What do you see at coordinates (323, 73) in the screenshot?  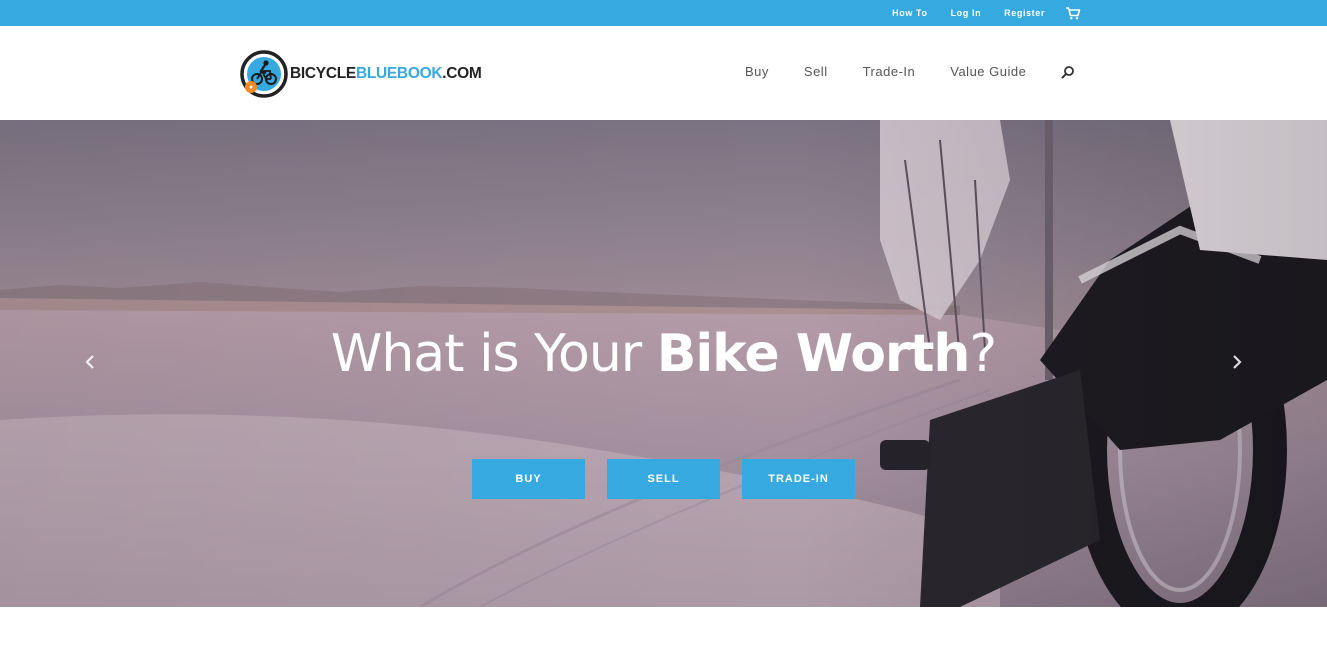 I see `logo-text-bicycle: BICYCLE` at bounding box center [323, 73].